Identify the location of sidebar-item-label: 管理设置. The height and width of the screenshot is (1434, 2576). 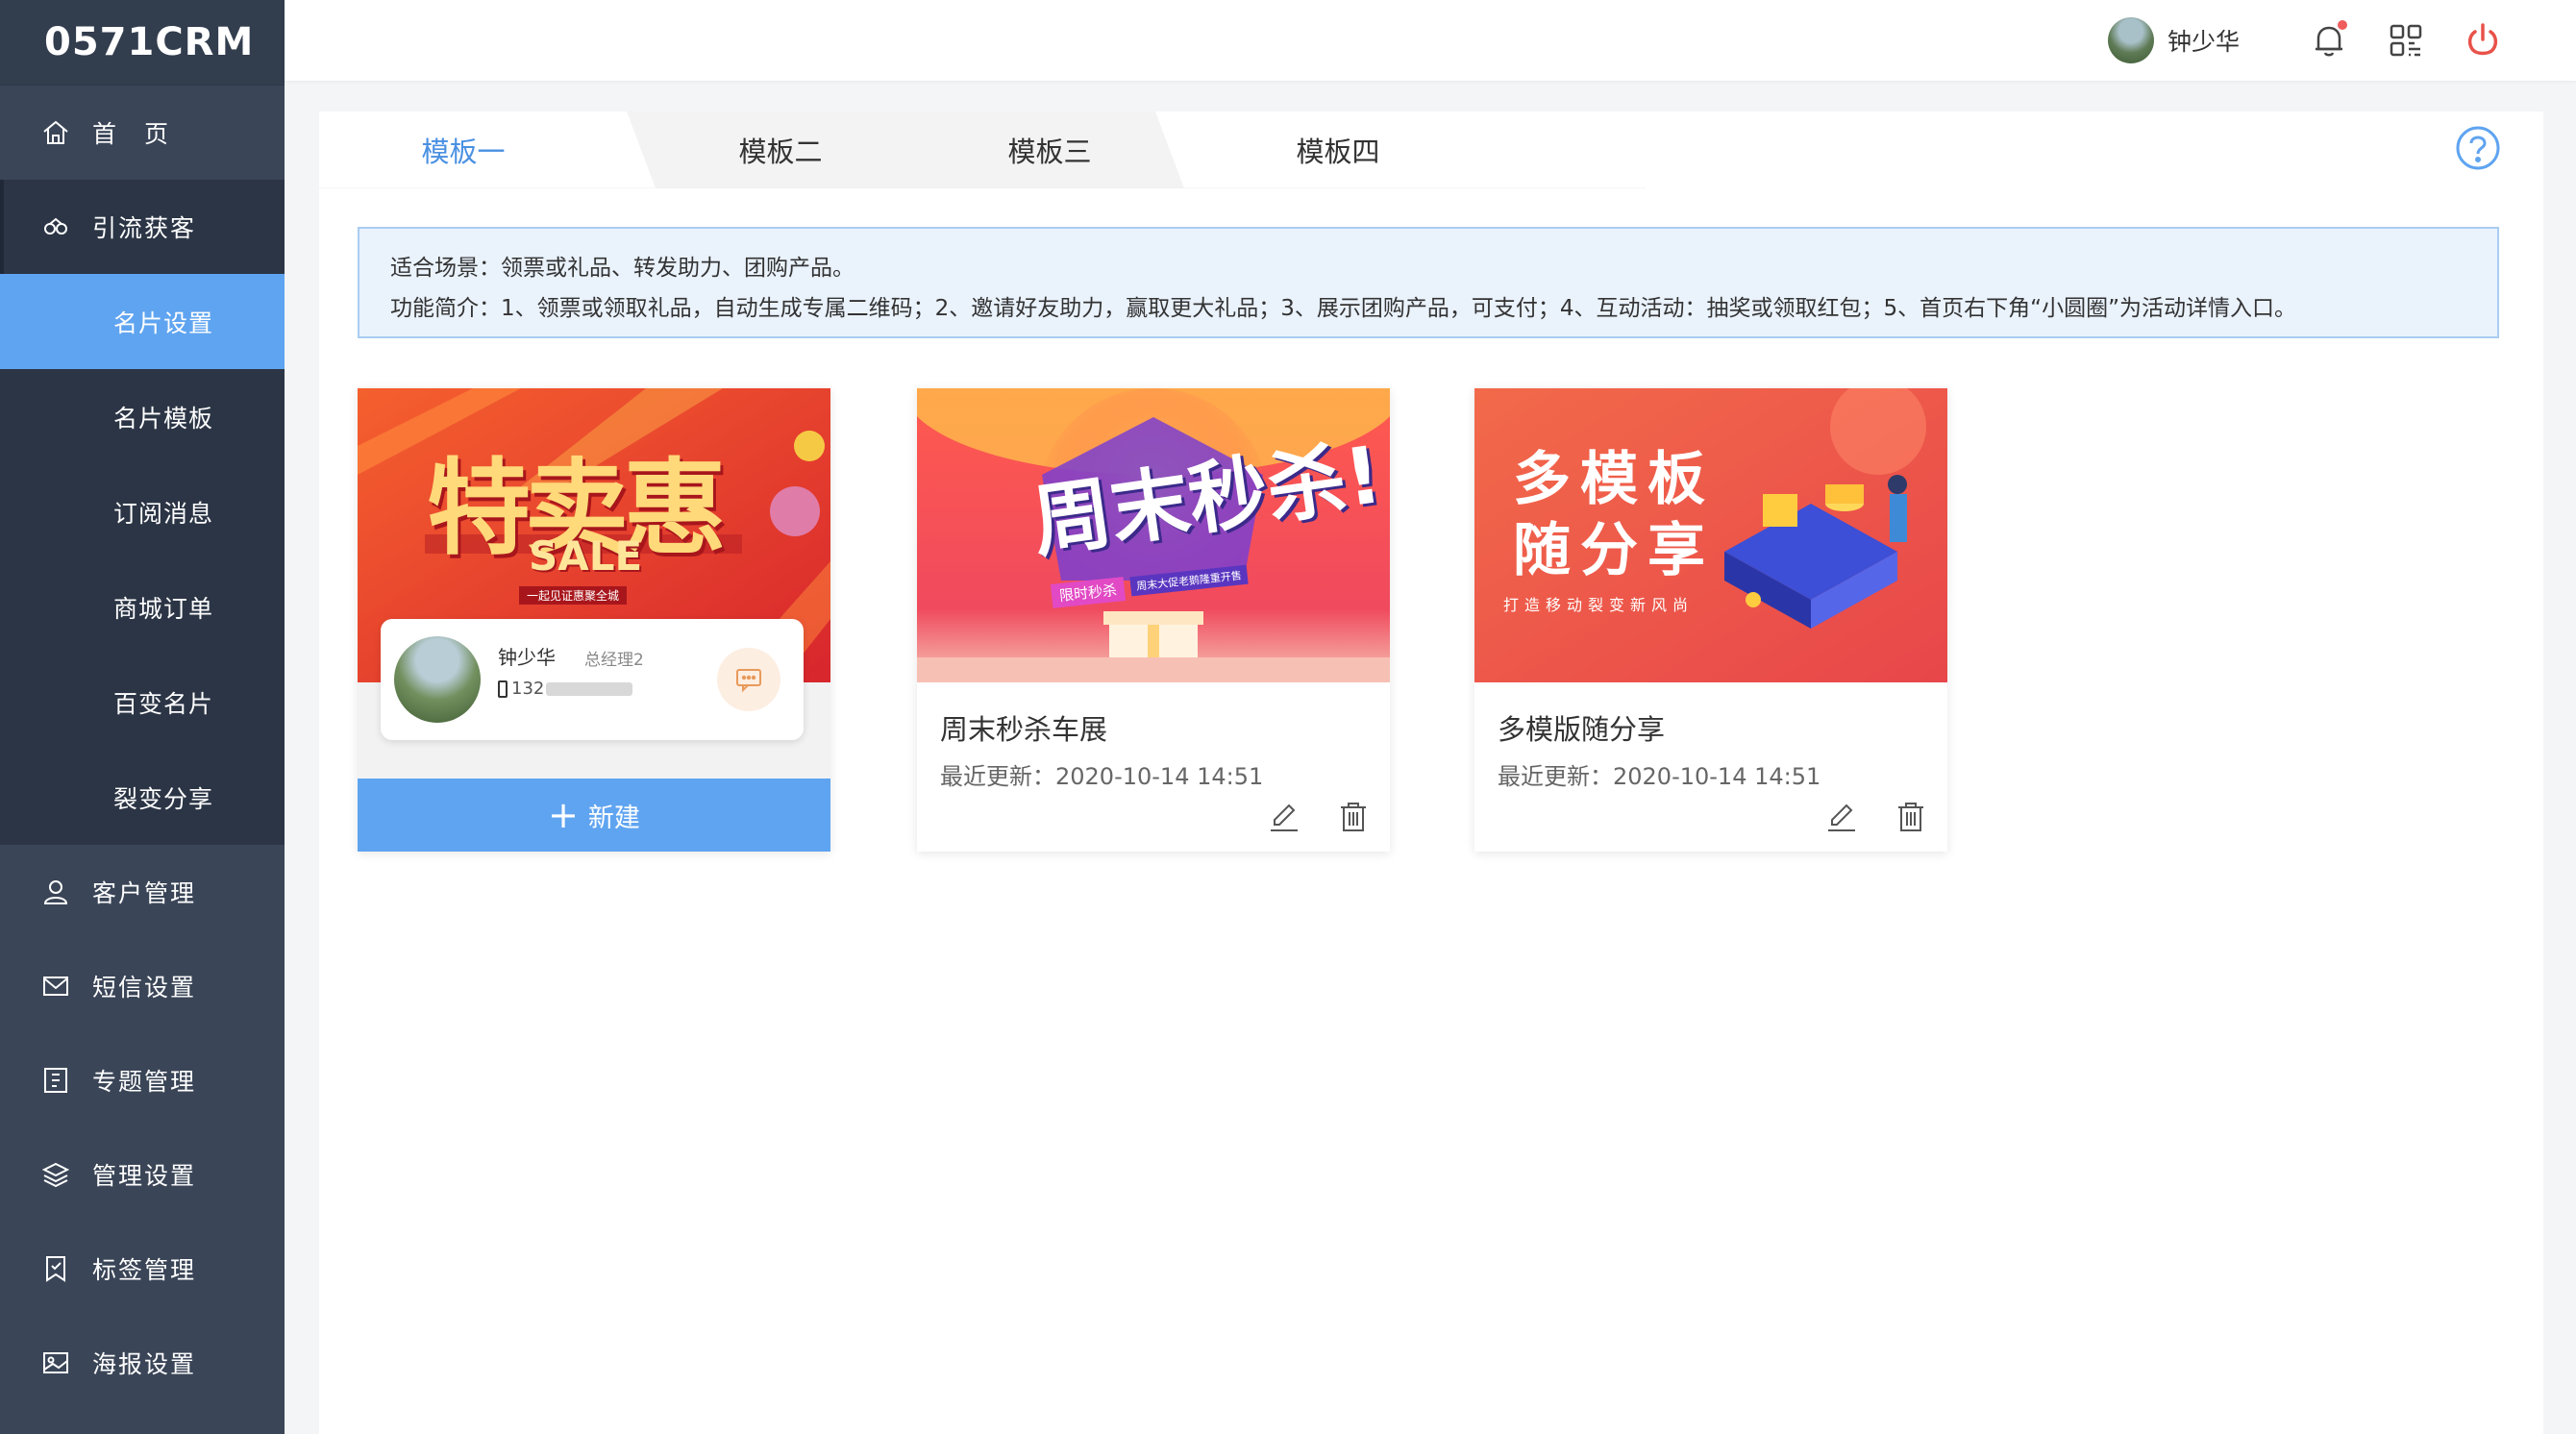
(145, 1176).